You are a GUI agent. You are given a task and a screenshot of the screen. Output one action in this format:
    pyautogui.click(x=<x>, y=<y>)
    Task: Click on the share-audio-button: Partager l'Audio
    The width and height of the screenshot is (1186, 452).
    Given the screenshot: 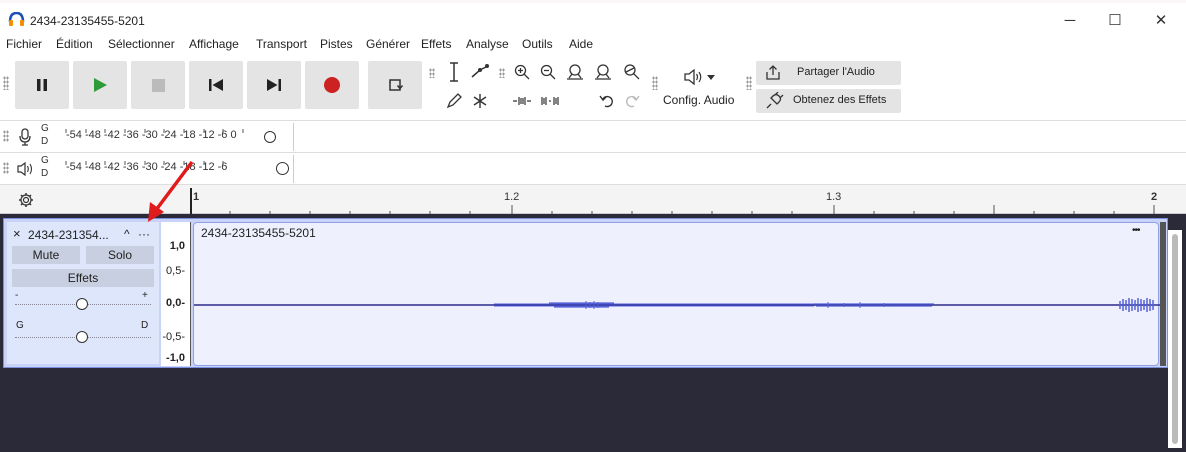 What is the action you would take?
    pyautogui.click(x=828, y=73)
    